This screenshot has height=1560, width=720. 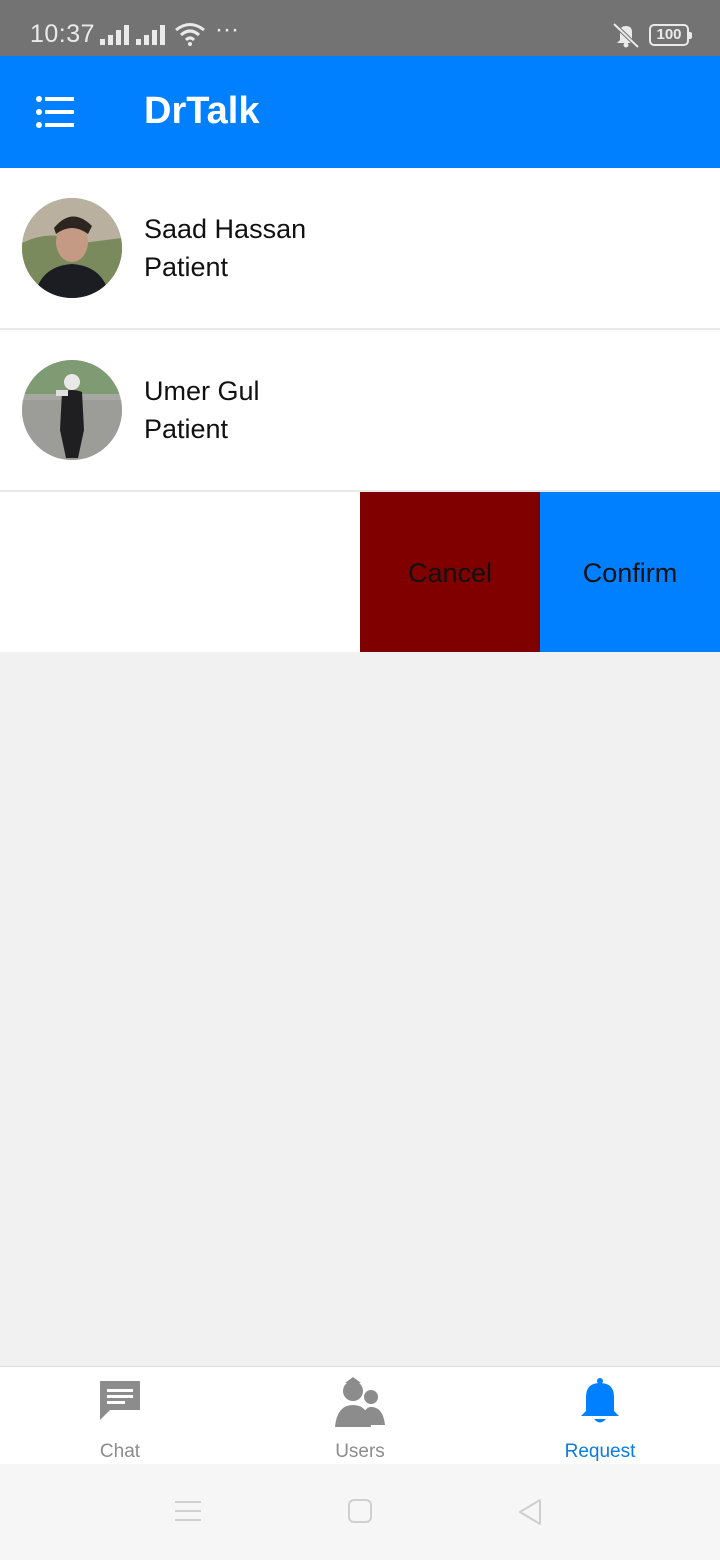 I want to click on chat-icon, so click(x=120, y=1402).